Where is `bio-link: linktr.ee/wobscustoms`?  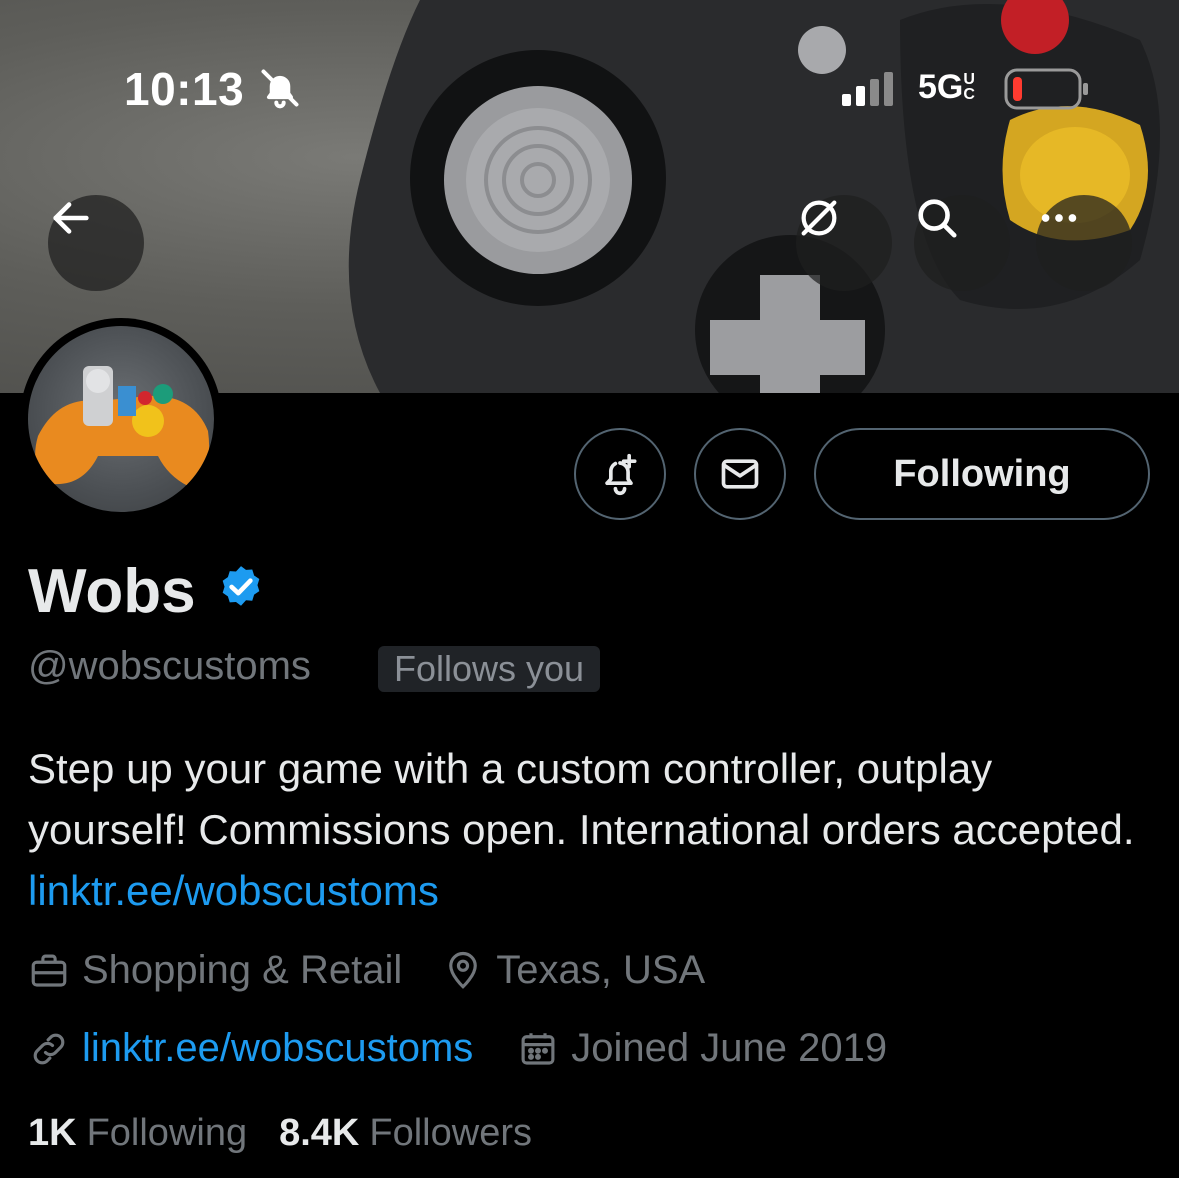 bio-link: linktr.ee/wobscustoms is located at coordinates (233, 890).